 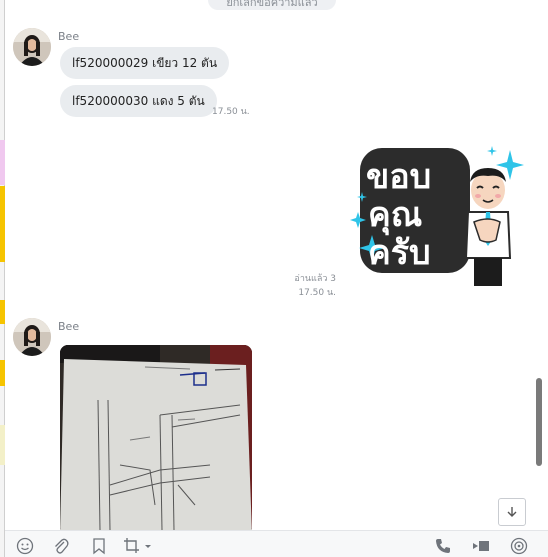 What do you see at coordinates (99, 546) in the screenshot?
I see `bookmark-icon` at bounding box center [99, 546].